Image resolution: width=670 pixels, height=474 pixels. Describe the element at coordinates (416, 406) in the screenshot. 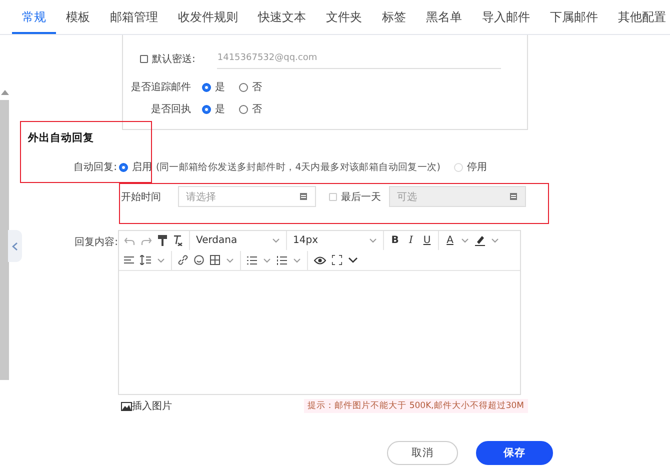

I see `hint-text: 提示：邮件图片不能大于 500K,邮件大小不得超过30M` at that location.